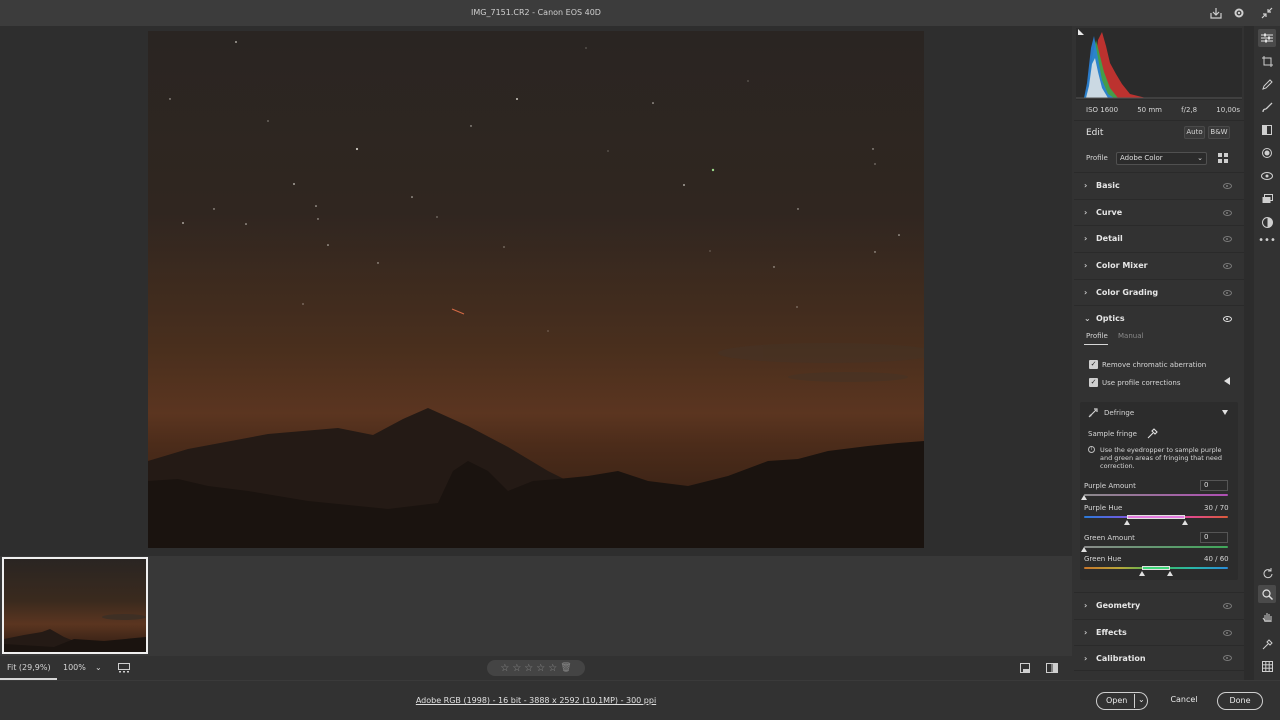  I want to click on green-hue-low-thumb, so click(1141, 573).